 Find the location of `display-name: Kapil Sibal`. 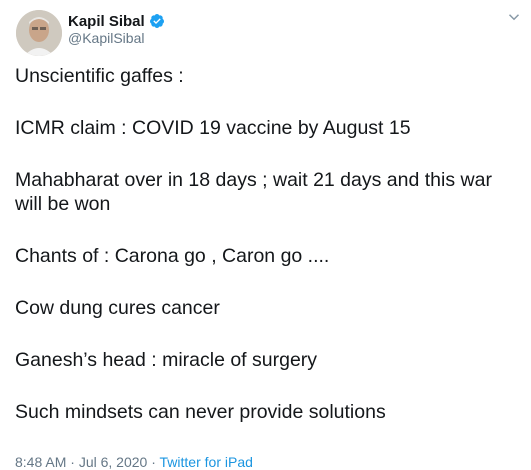

display-name: Kapil Sibal is located at coordinates (106, 21).